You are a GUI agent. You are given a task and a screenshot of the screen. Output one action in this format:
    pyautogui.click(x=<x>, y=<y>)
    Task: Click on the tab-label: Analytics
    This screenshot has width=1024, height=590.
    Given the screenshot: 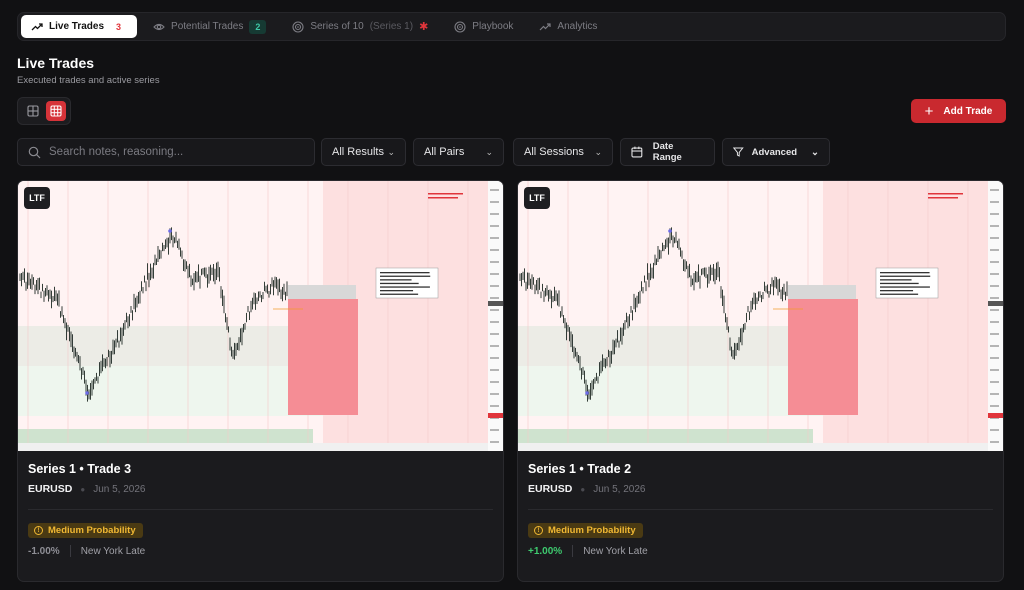 What is the action you would take?
    pyautogui.click(x=577, y=26)
    